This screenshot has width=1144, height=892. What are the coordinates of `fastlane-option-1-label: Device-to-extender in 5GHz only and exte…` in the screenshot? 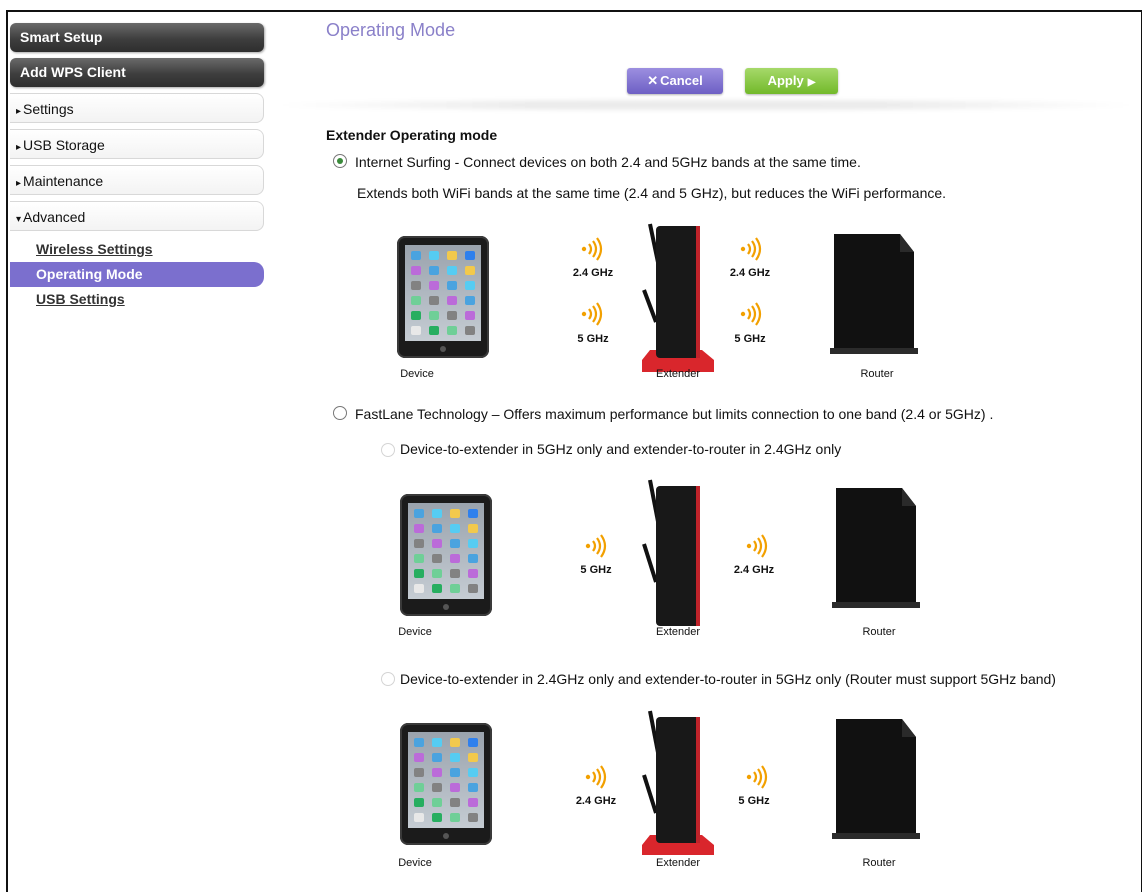 It's located at (621, 449).